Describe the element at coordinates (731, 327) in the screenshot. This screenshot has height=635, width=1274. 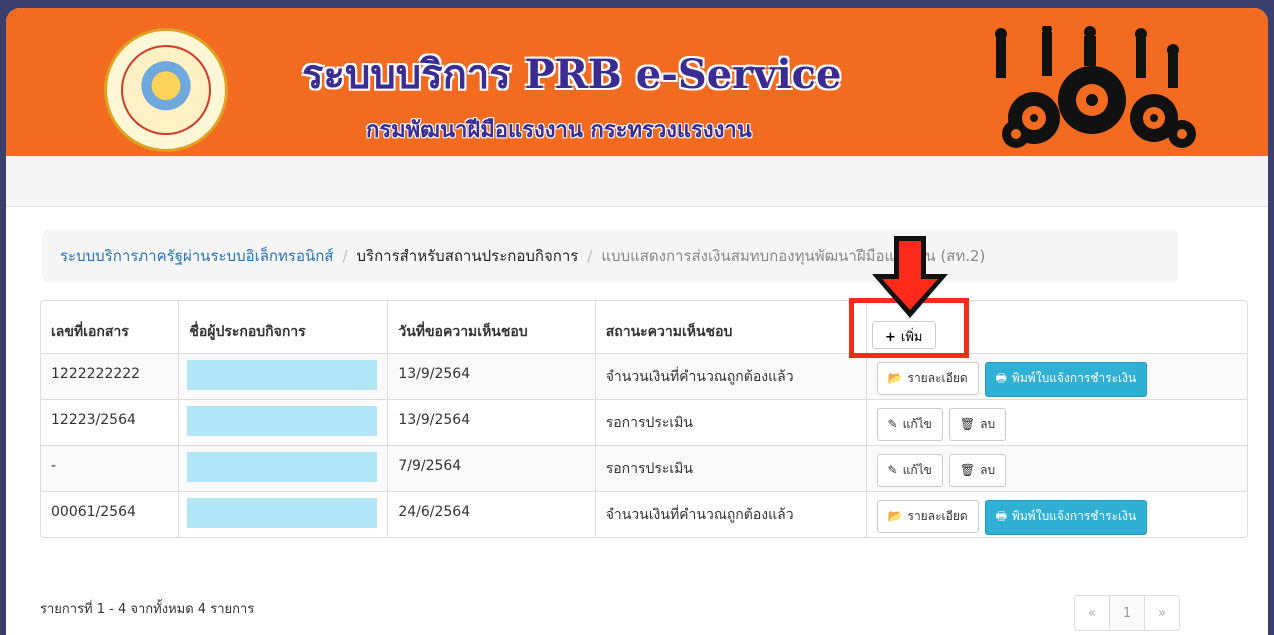
I see `column-header-status: สถานะความเห็นชอบ` at that location.